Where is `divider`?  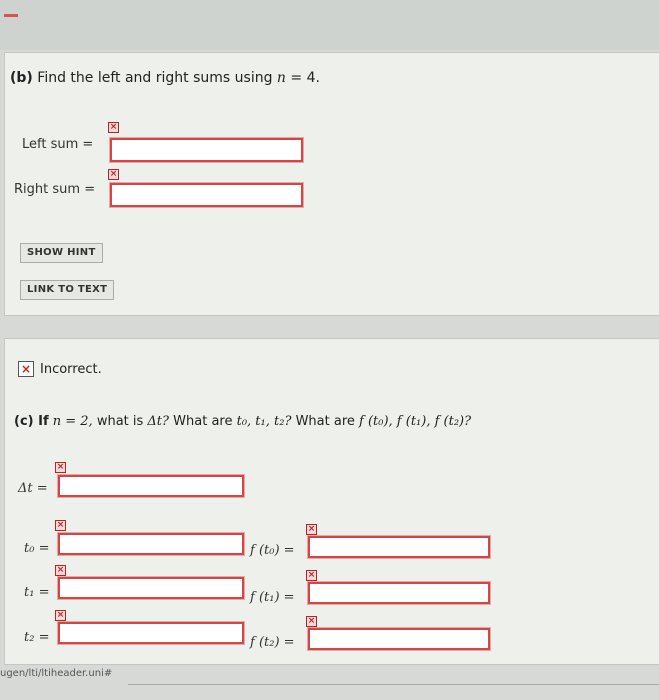 divider is located at coordinates (393, 684).